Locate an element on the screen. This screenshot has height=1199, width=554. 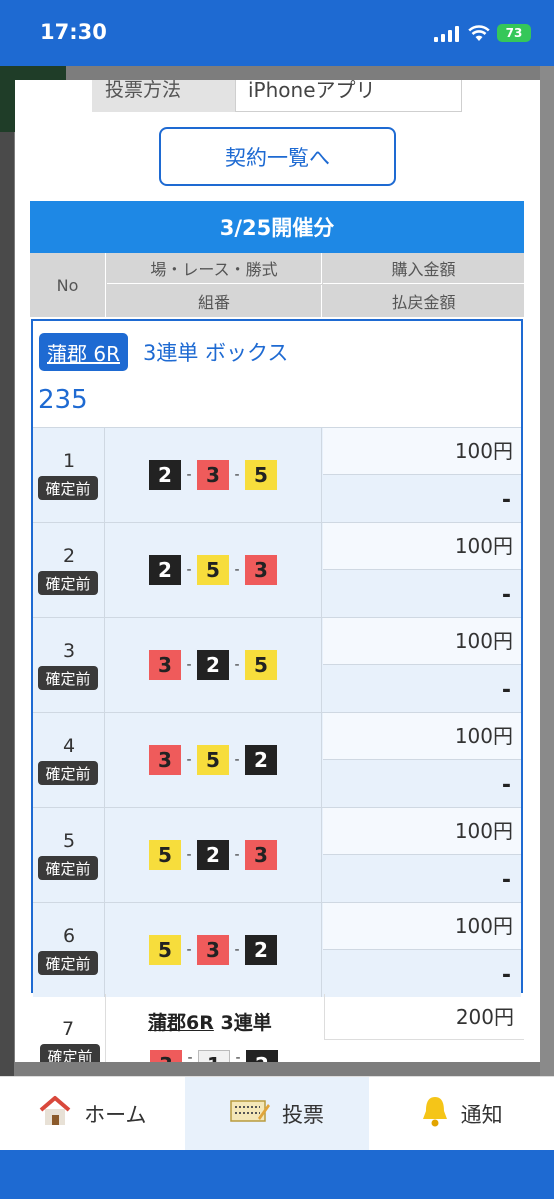
header-combo: 組番 is located at coordinates (214, 301).